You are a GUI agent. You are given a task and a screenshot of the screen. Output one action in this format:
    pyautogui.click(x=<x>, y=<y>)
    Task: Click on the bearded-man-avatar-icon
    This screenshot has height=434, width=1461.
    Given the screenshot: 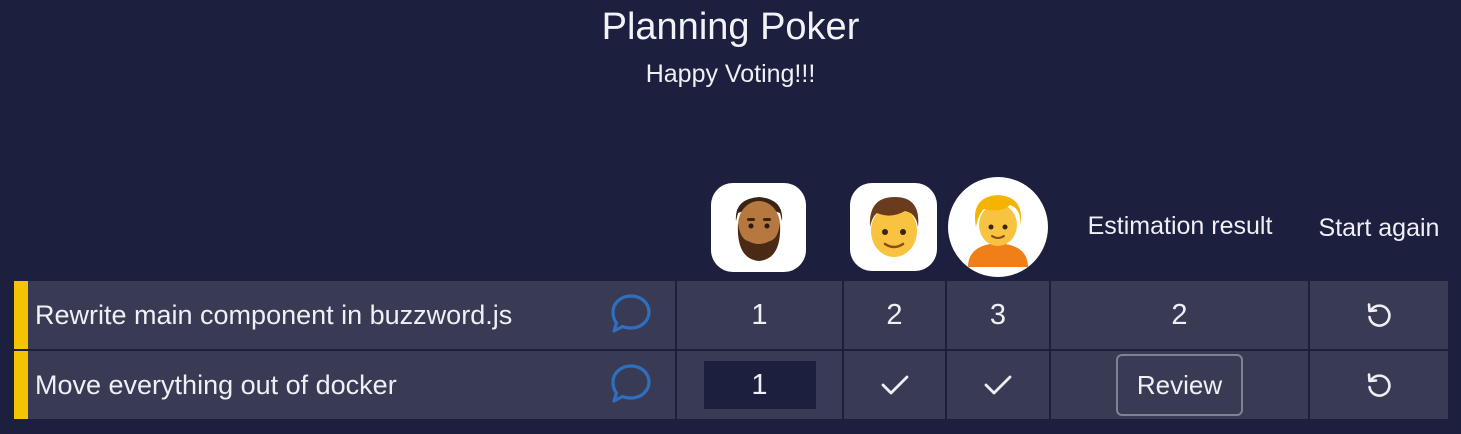 What is the action you would take?
    pyautogui.click(x=758, y=228)
    